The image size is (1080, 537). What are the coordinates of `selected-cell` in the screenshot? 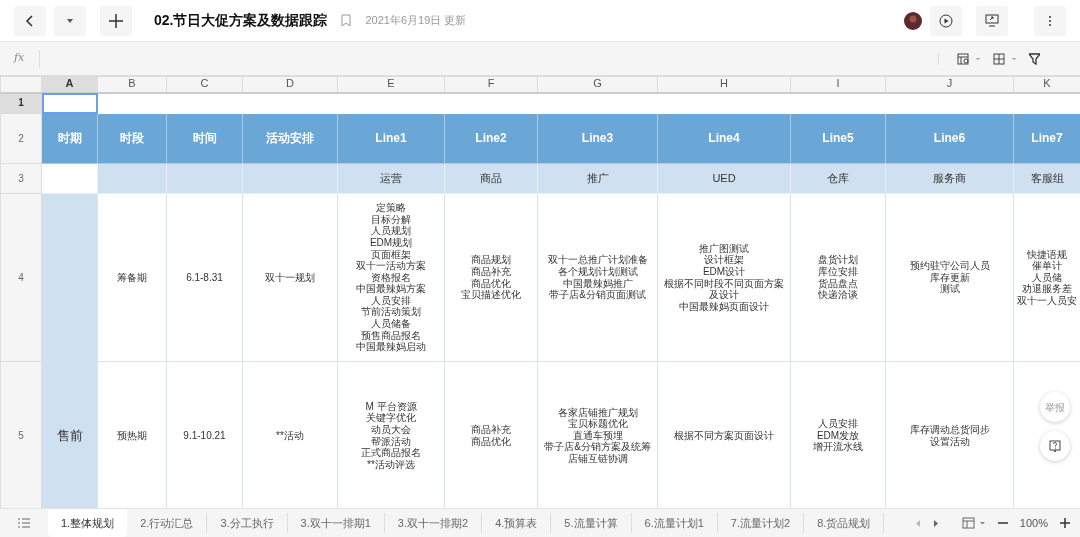 It's located at (69, 103).